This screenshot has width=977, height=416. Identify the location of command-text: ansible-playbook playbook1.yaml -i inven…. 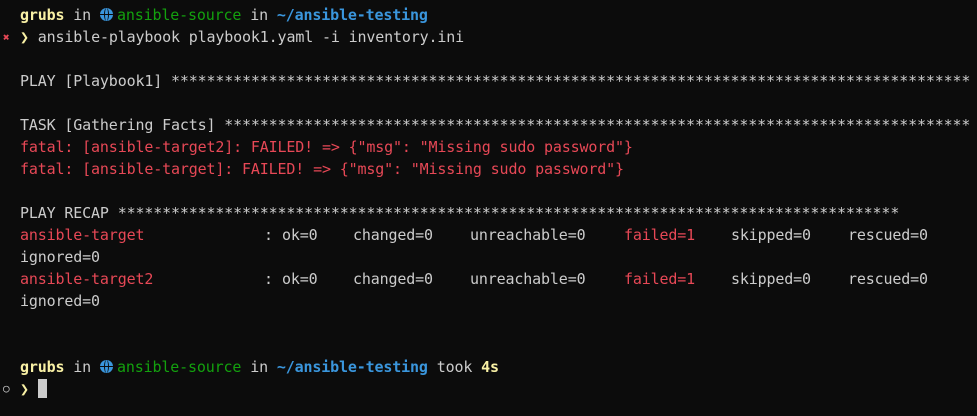
(251, 37).